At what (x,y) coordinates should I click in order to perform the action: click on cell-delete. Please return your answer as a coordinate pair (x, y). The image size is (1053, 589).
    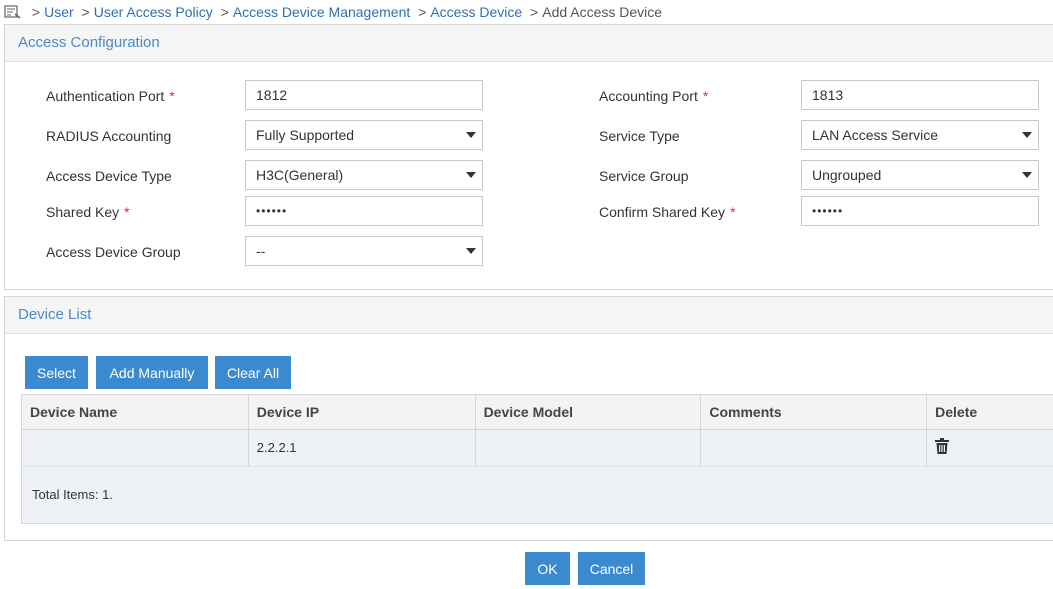
    Looking at the image, I should click on (990, 448).